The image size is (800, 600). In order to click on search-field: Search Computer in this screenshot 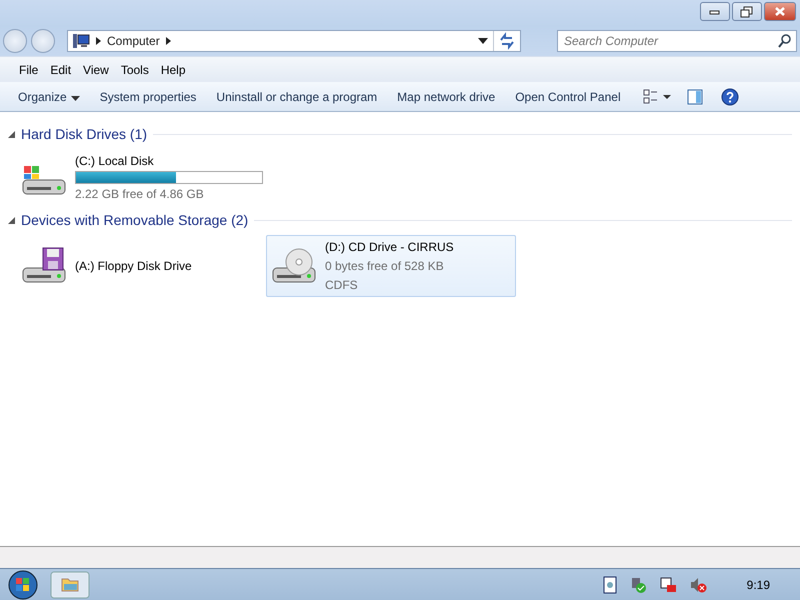, I will do `click(677, 41)`.